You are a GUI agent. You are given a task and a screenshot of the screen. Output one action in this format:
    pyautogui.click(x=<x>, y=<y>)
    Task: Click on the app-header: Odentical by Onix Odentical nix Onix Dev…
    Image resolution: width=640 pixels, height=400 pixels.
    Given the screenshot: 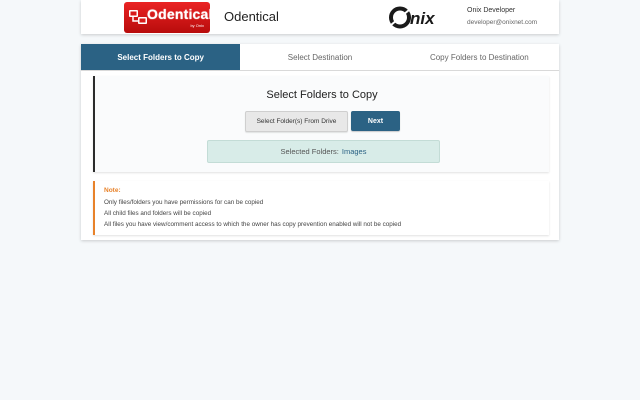 What is the action you would take?
    pyautogui.click(x=320, y=17)
    